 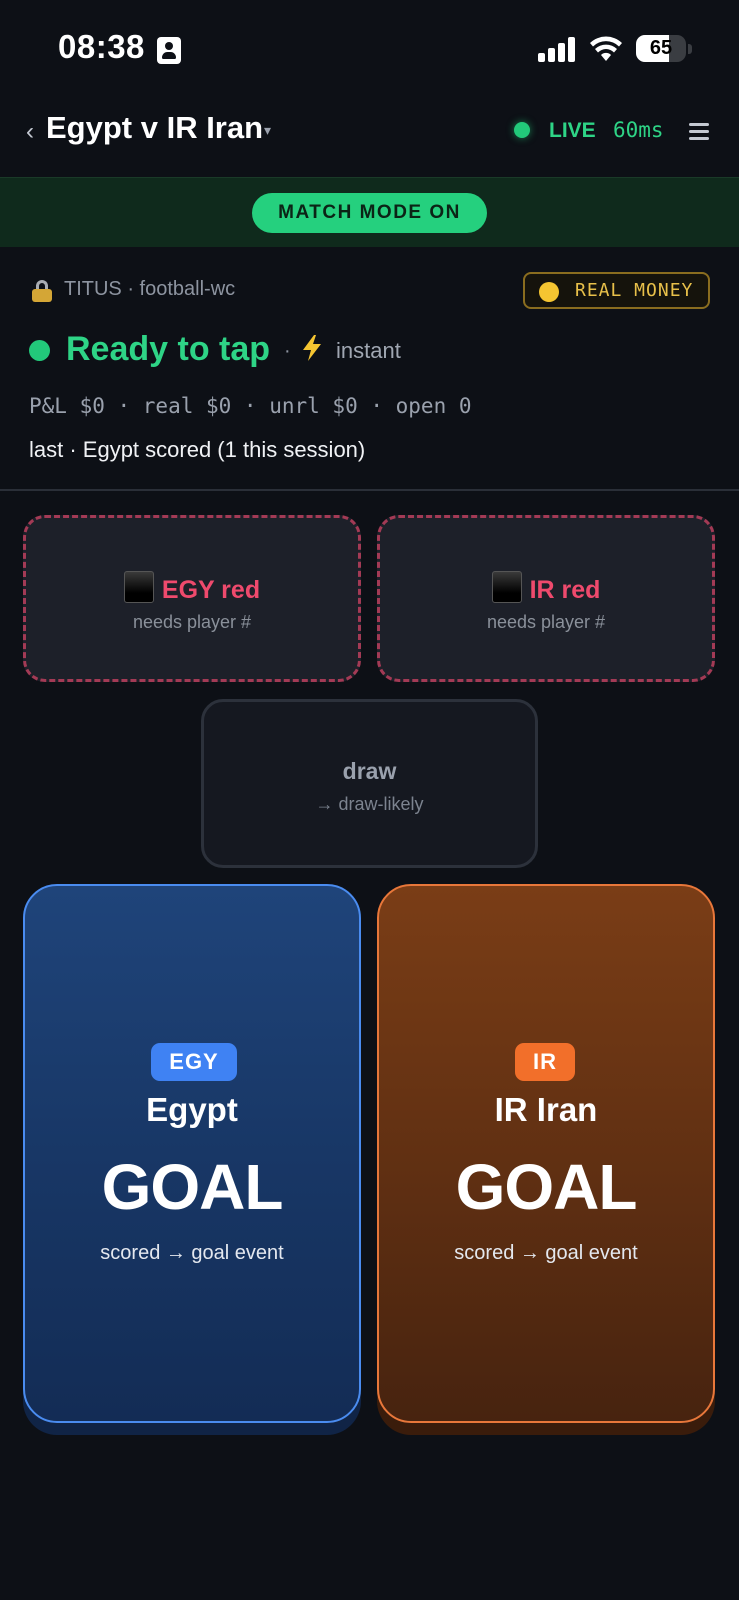 What do you see at coordinates (211, 590) in the screenshot?
I see `red-card-label: EGY red` at bounding box center [211, 590].